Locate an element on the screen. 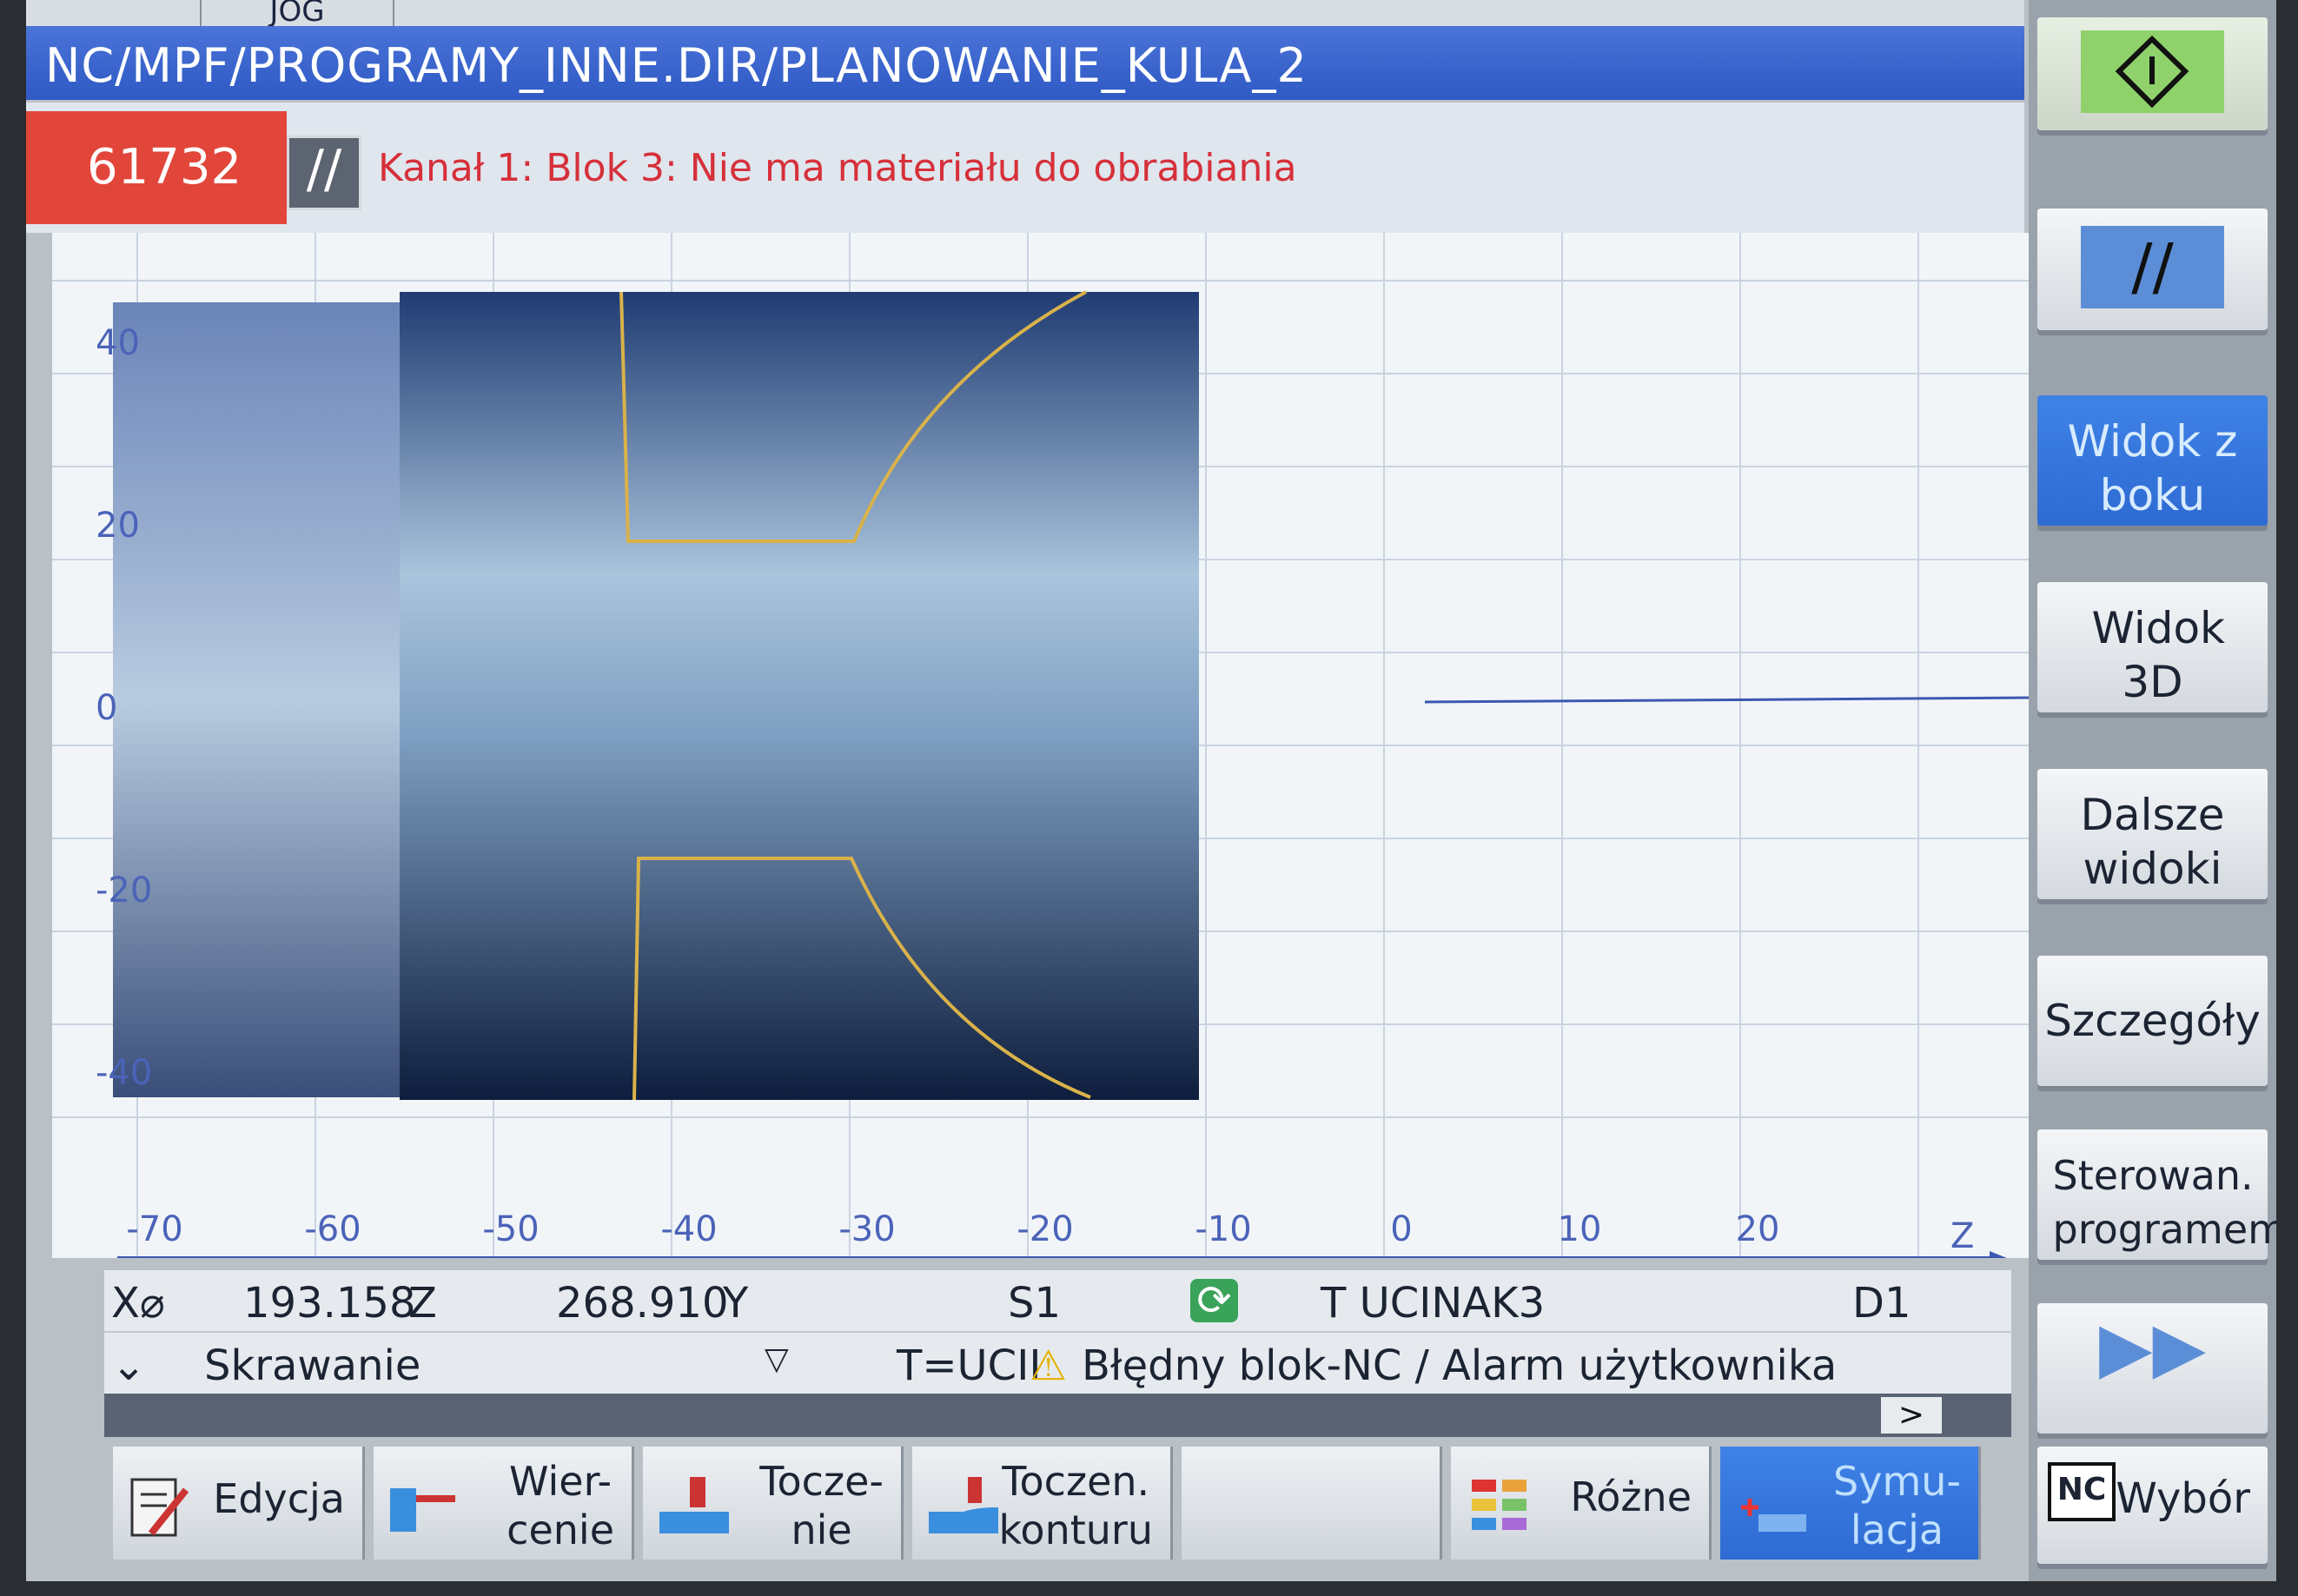  spindle-rotation-icon: ⟳ is located at coordinates (1214, 1300).